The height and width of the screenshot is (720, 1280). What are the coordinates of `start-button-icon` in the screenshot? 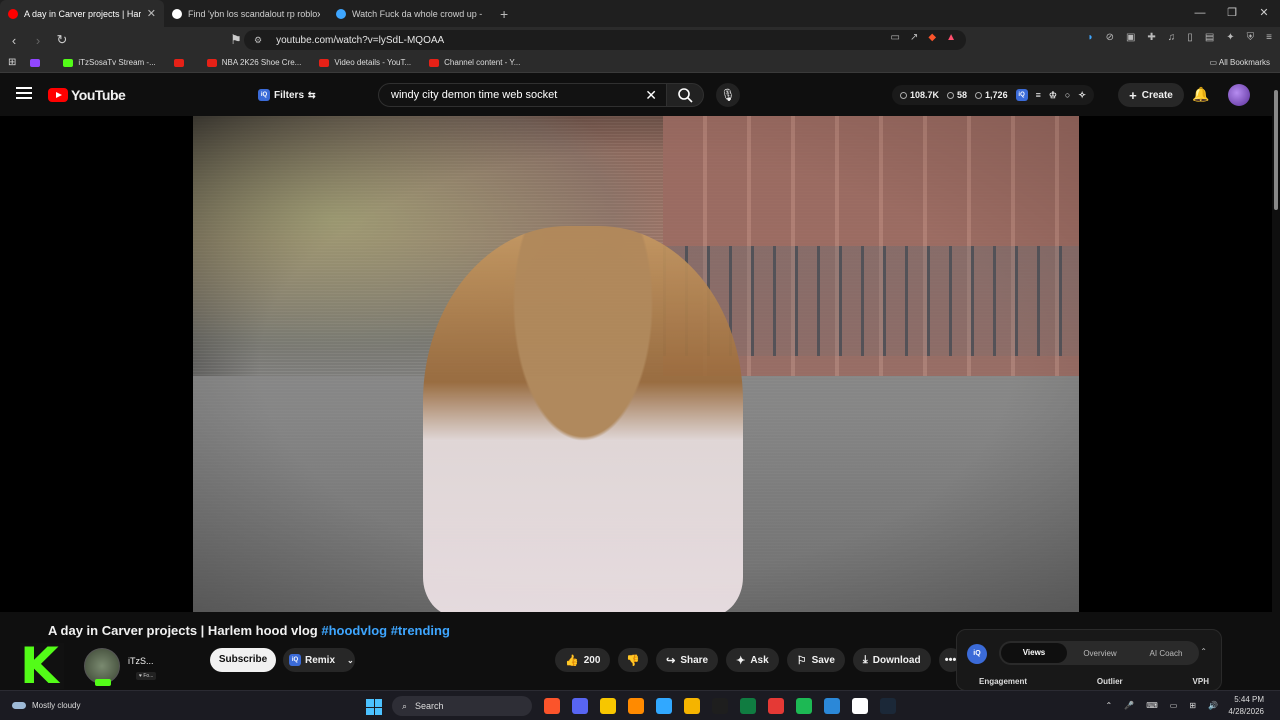 It's located at (374, 707).